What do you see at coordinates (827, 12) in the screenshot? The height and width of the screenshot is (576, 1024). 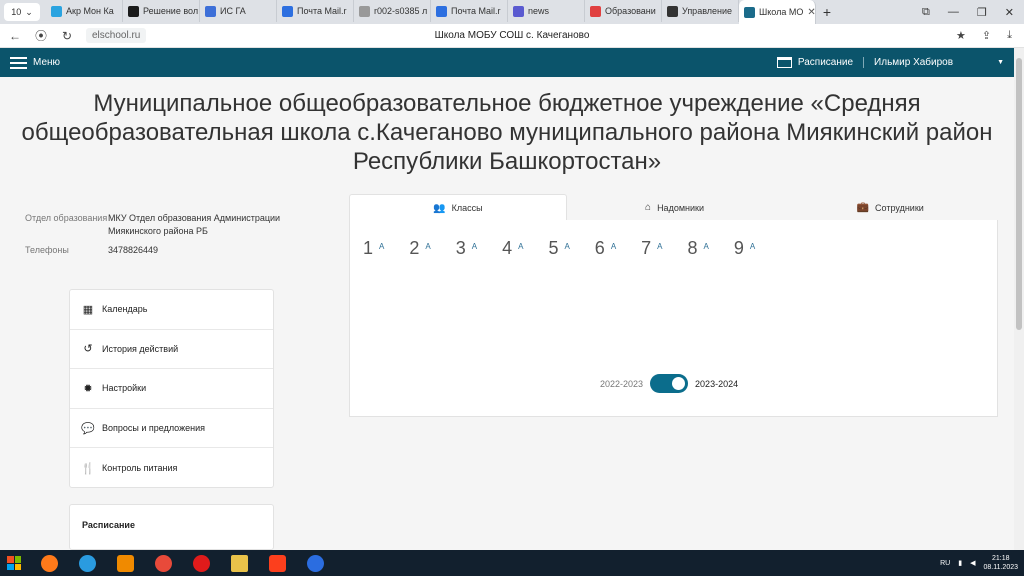 I see `new-tab-button: +` at bounding box center [827, 12].